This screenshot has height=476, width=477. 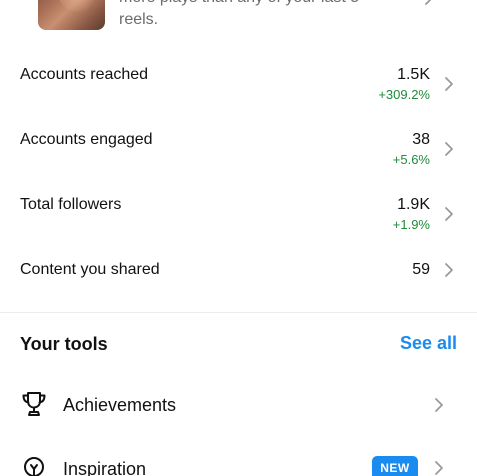 I want to click on metric-value: 1.5K, so click(x=413, y=74).